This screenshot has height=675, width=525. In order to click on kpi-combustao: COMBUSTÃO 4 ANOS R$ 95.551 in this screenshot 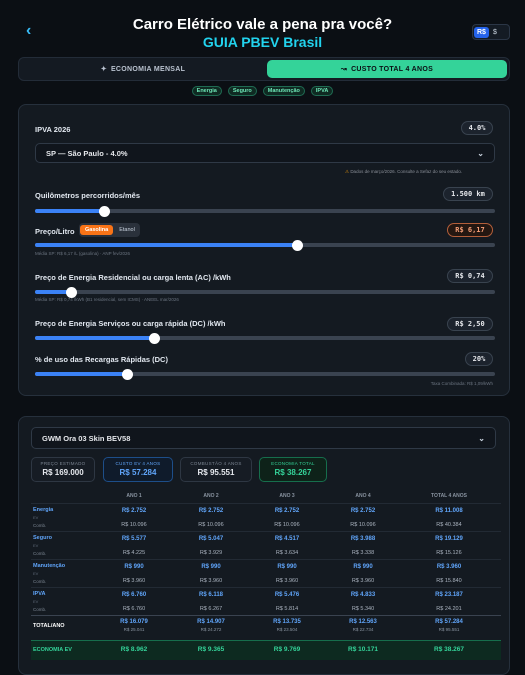, I will do `click(216, 469)`.